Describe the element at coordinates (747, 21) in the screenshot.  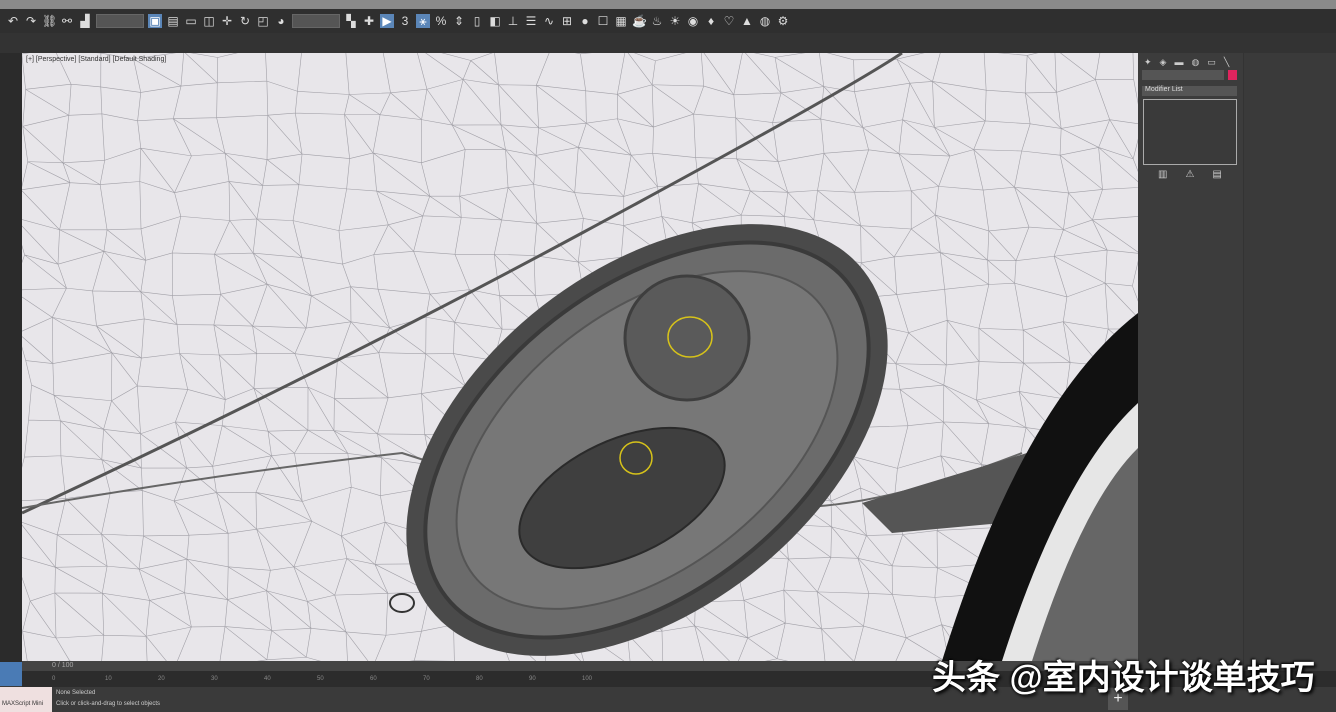
I see `pyramid-icon: ▲` at that location.